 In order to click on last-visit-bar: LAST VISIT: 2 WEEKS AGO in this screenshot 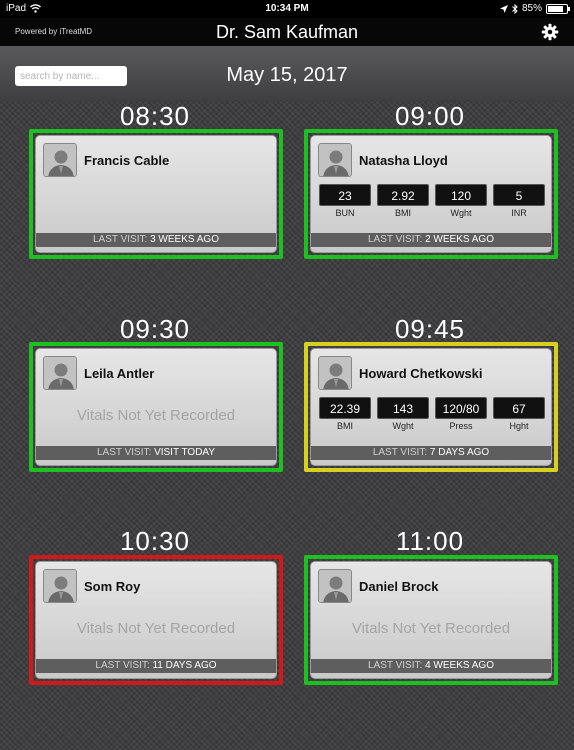, I will do `click(431, 240)`.